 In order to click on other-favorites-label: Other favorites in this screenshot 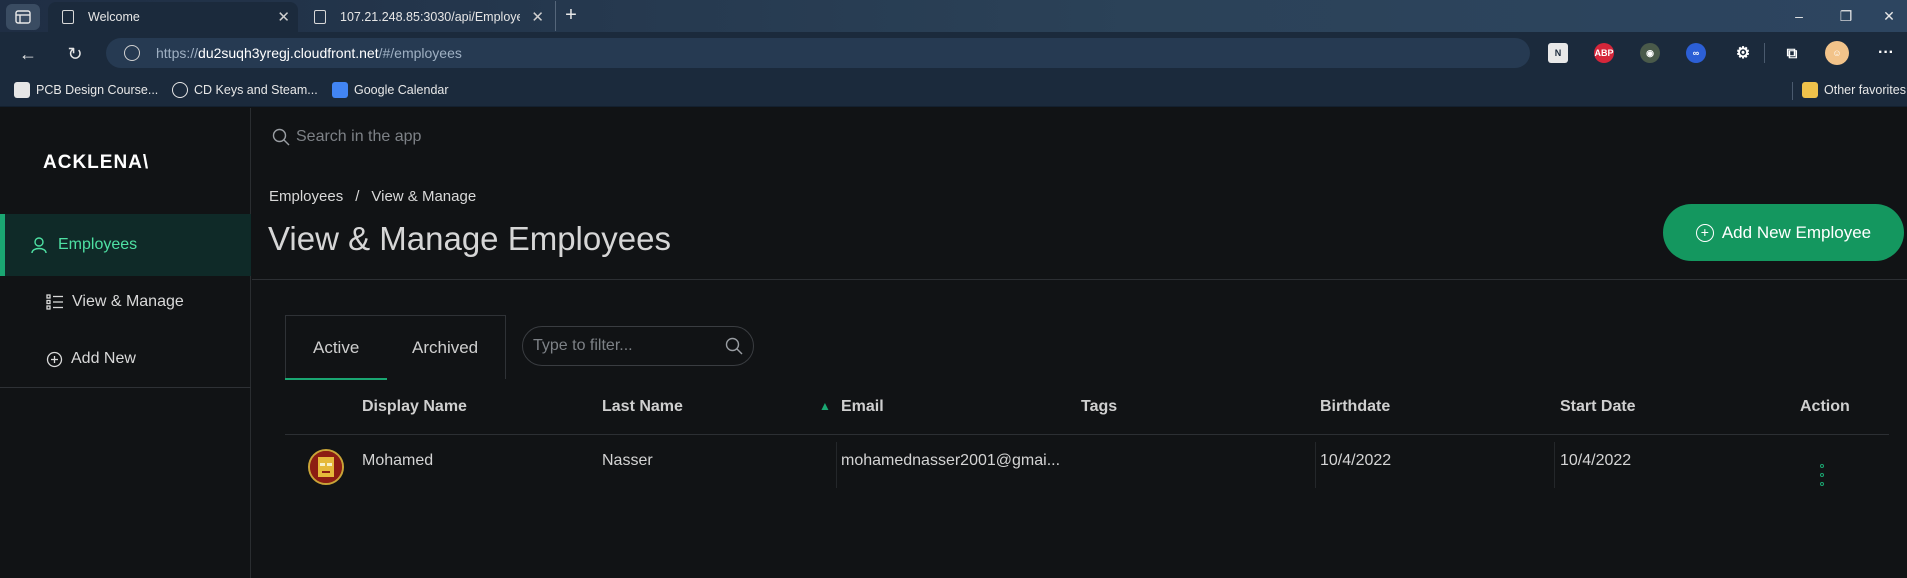, I will do `click(1865, 90)`.